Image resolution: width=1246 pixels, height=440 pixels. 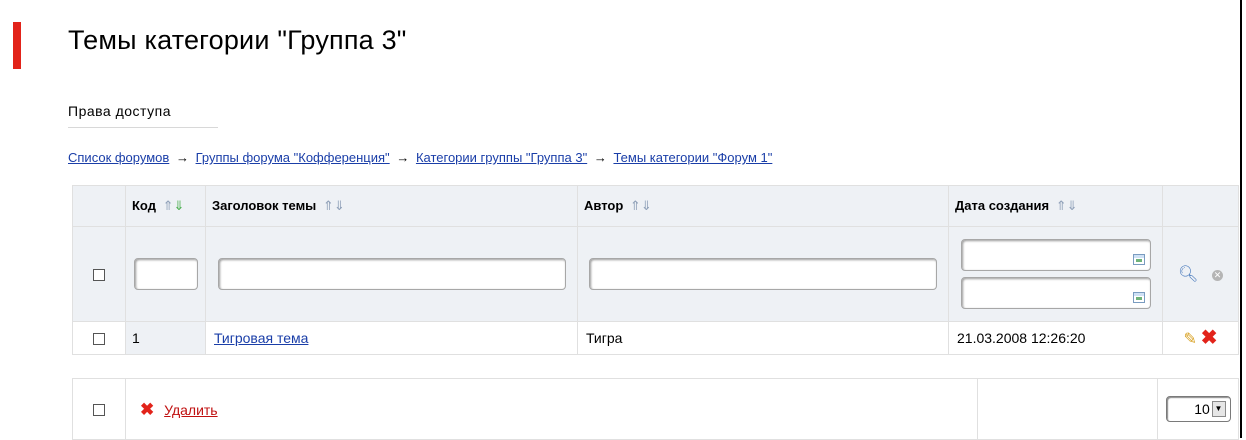 What do you see at coordinates (1217, 276) in the screenshot?
I see `cancel-icon: ✕` at bounding box center [1217, 276].